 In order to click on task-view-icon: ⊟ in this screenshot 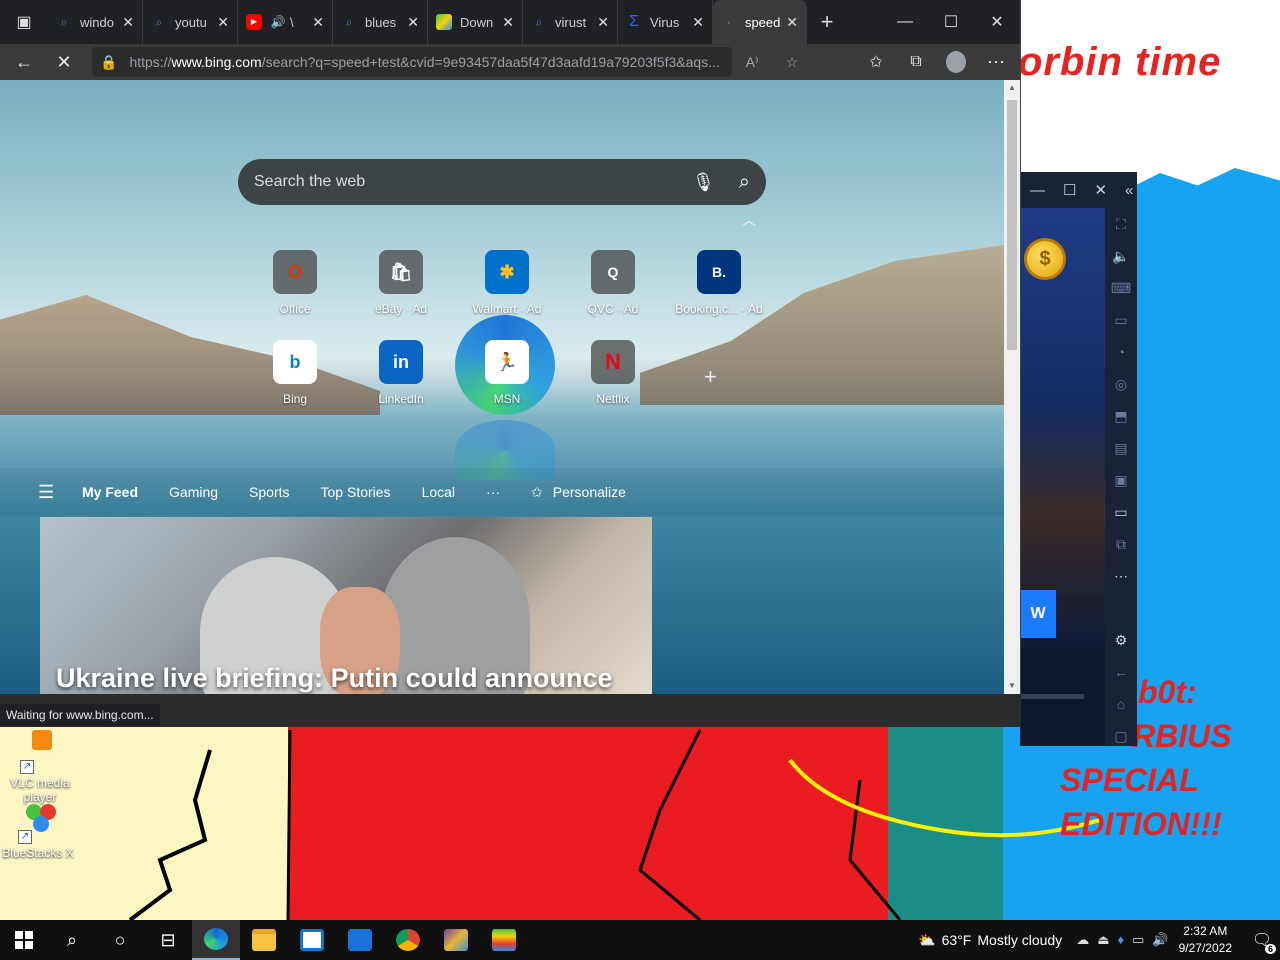, I will do `click(168, 940)`.